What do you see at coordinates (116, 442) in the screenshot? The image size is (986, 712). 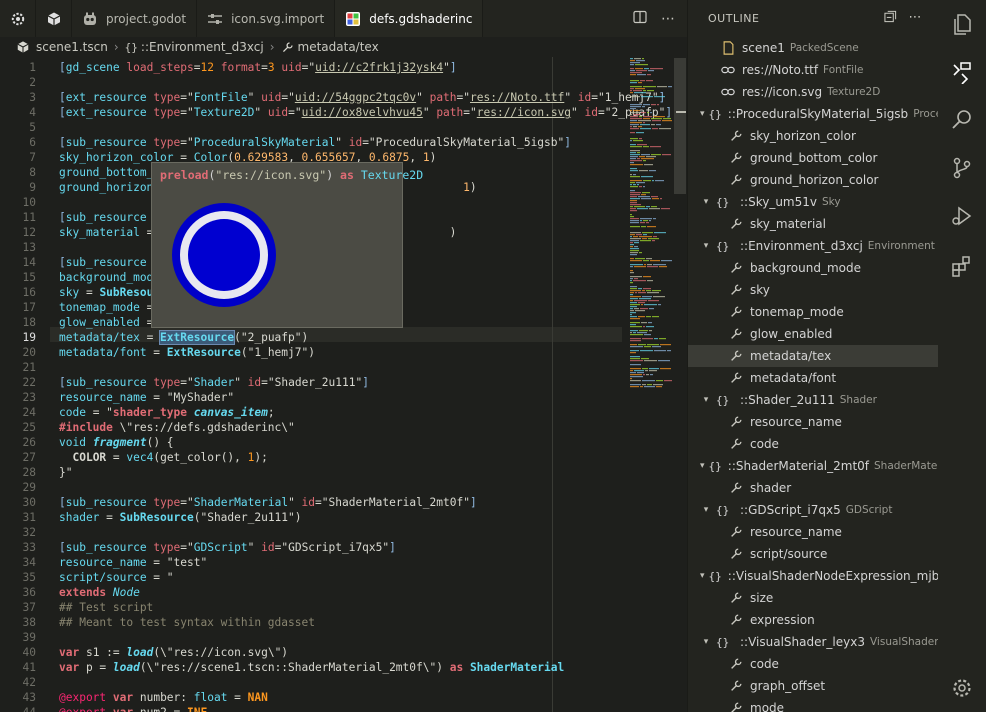 I see `code-text: void fragment() {` at bounding box center [116, 442].